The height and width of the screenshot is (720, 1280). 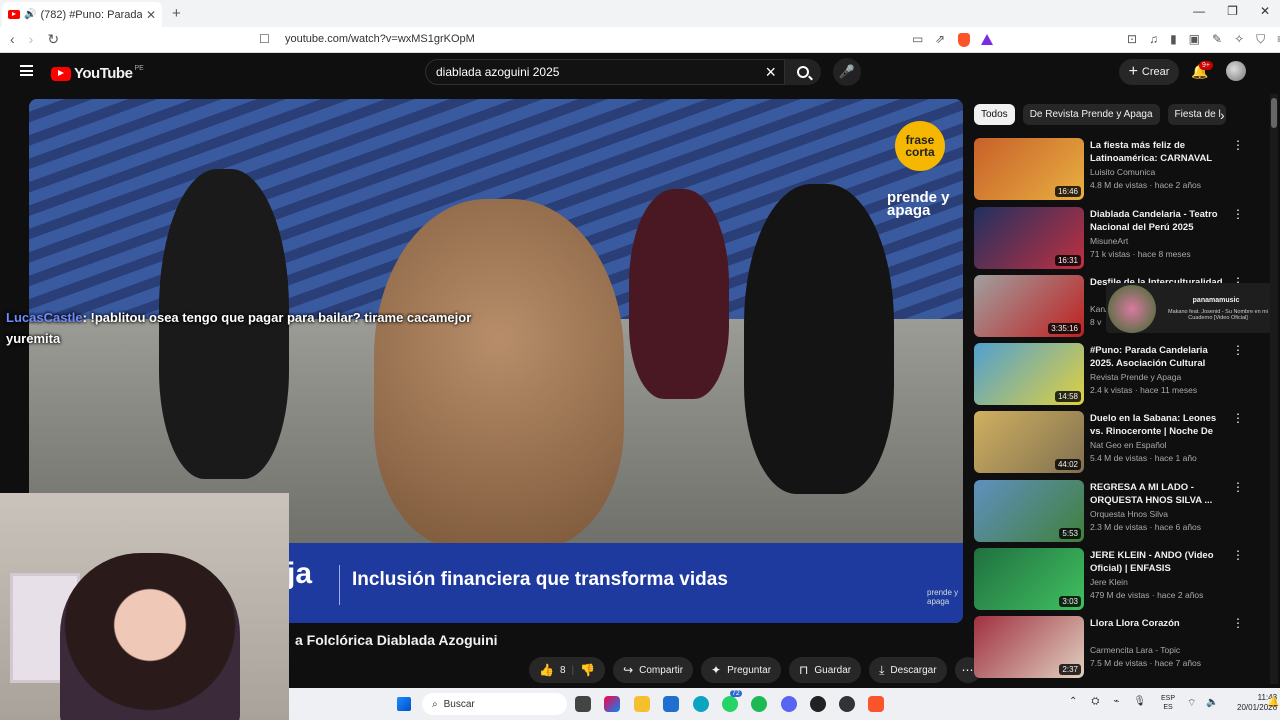 I want to click on download-button: ⤓ Descargar, so click(x=908, y=670).